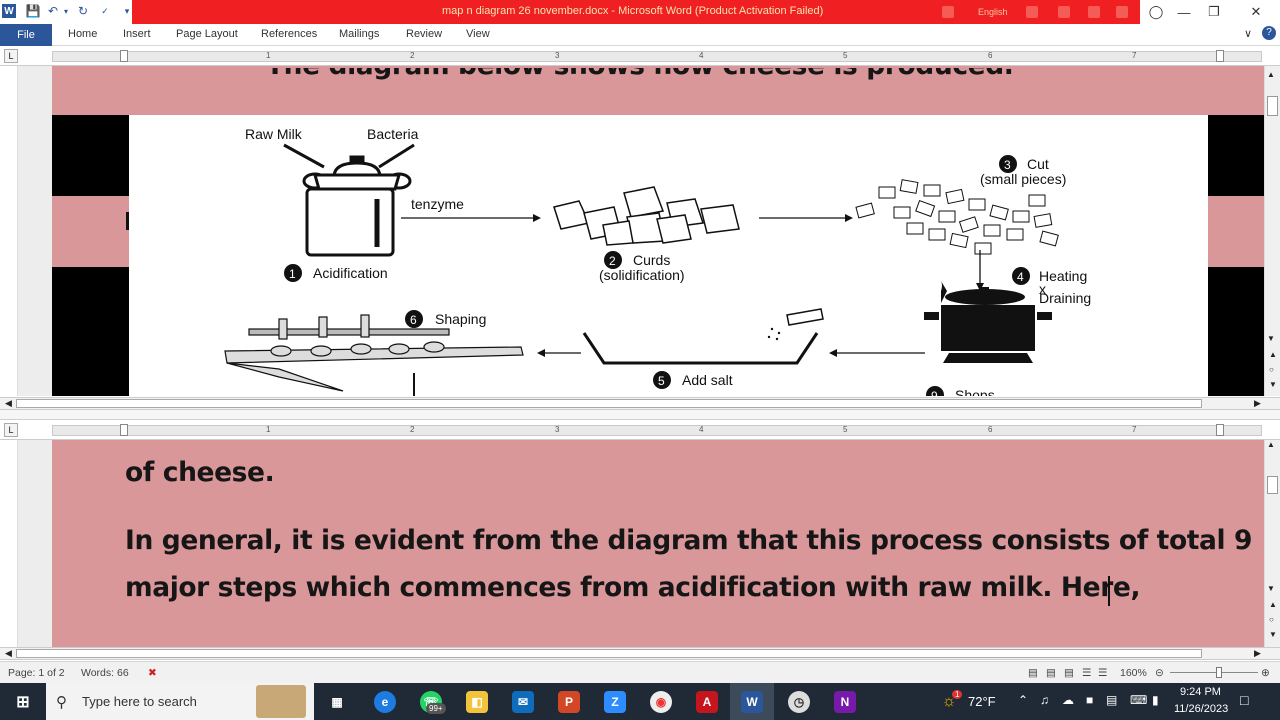  Describe the element at coordinates (26, 35) in the screenshot. I see `tab-file: File` at that location.